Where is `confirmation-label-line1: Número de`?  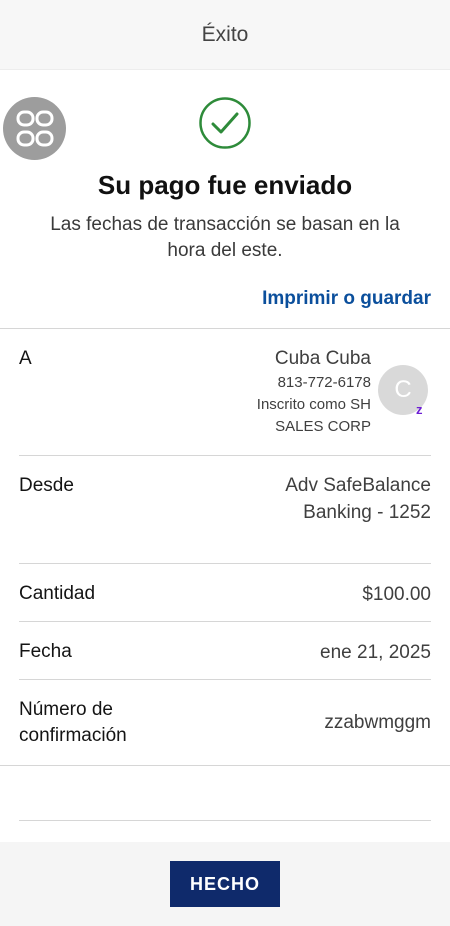
confirmation-label-line1: Número de is located at coordinates (66, 709).